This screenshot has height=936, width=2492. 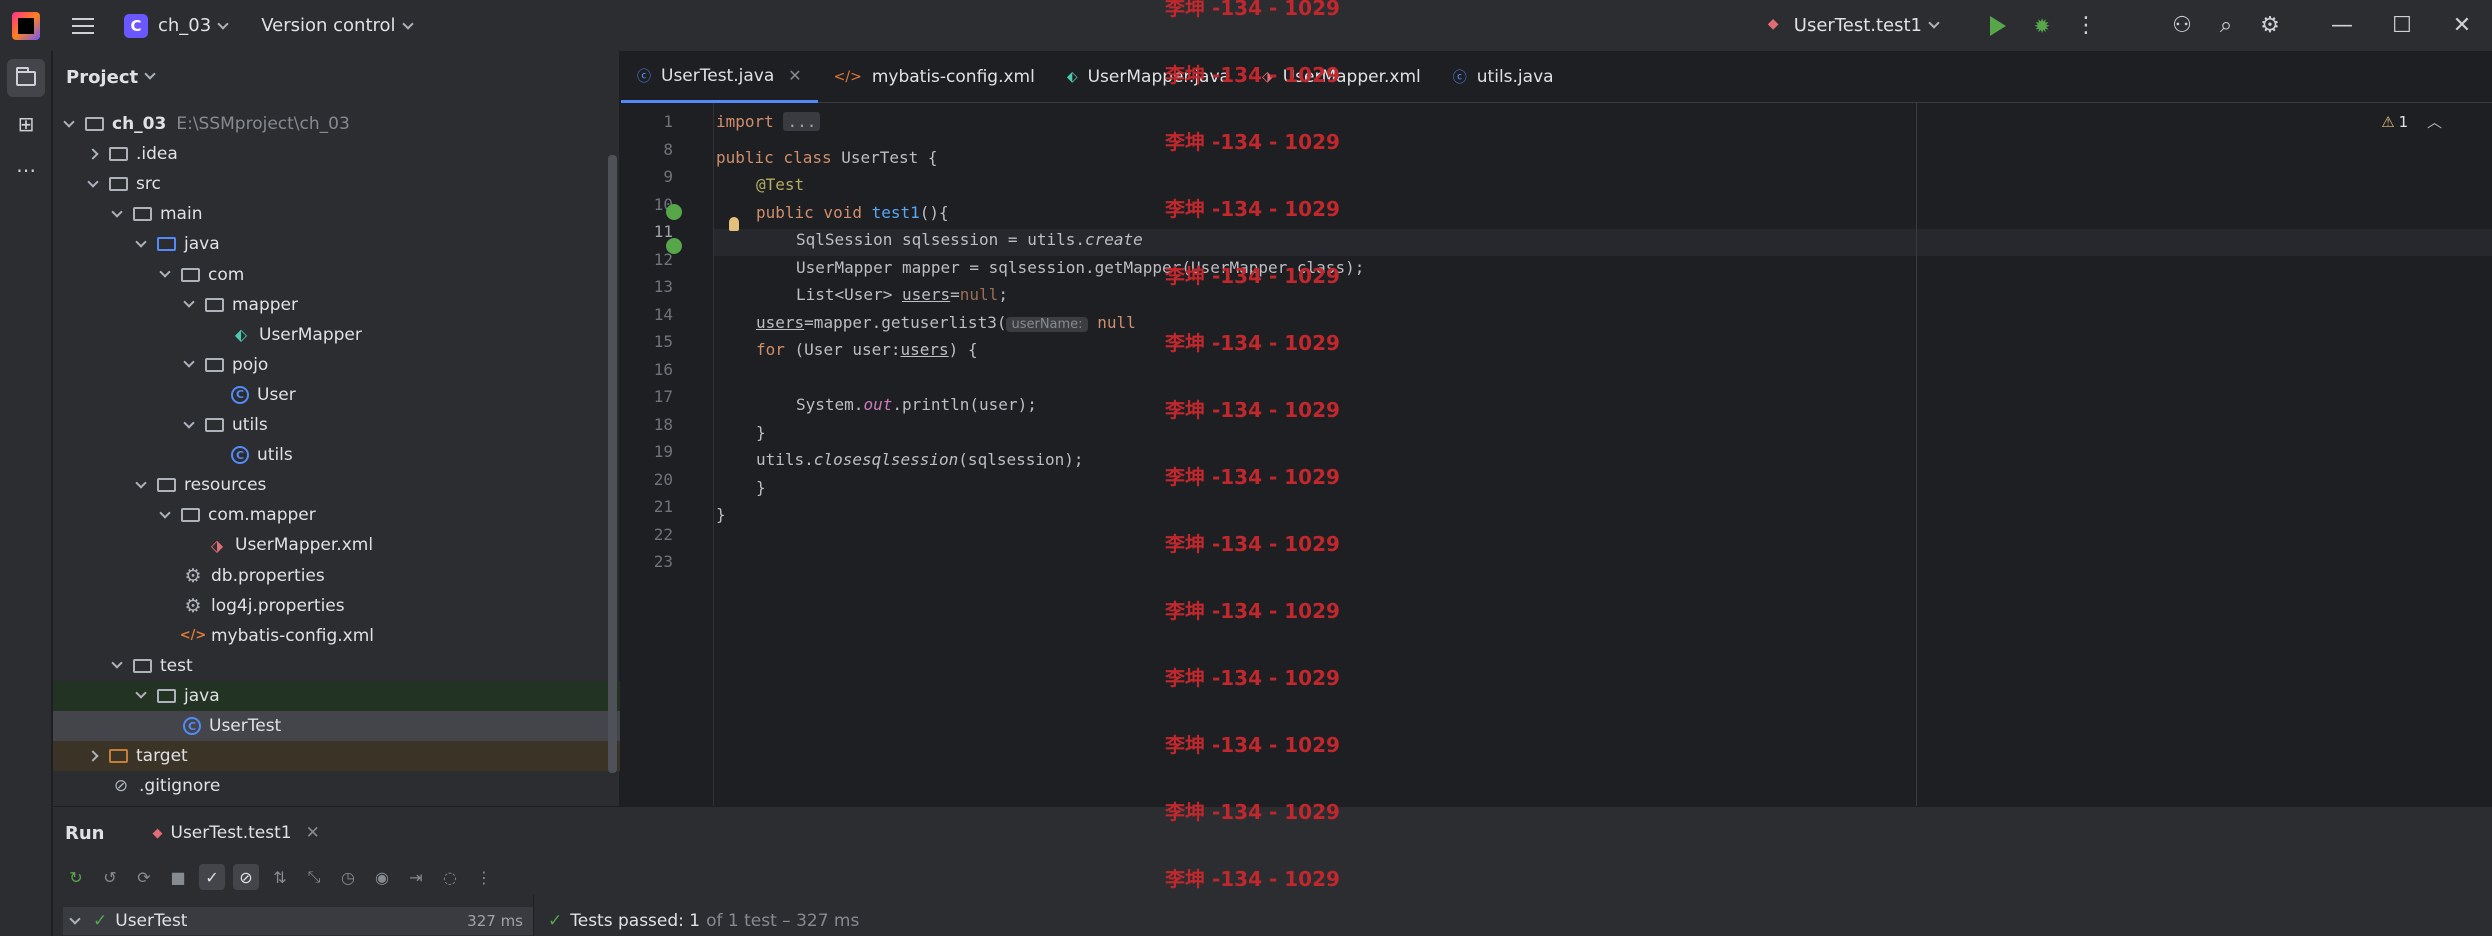 I want to click on run-tab: ◆ UserTest.test1 ✕, so click(x=236, y=833).